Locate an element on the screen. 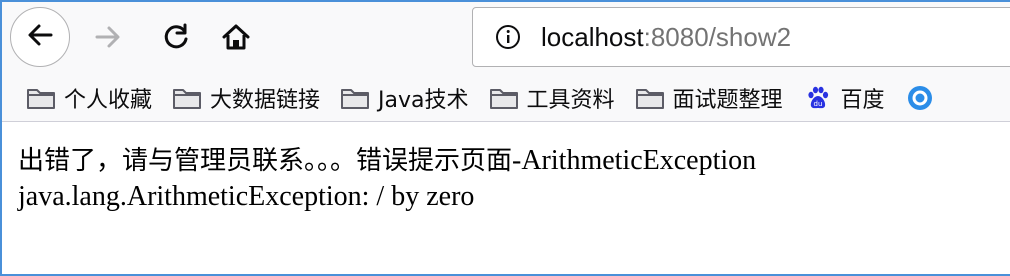 The image size is (1010, 276). arrow-right-icon is located at coordinates (108, 39).